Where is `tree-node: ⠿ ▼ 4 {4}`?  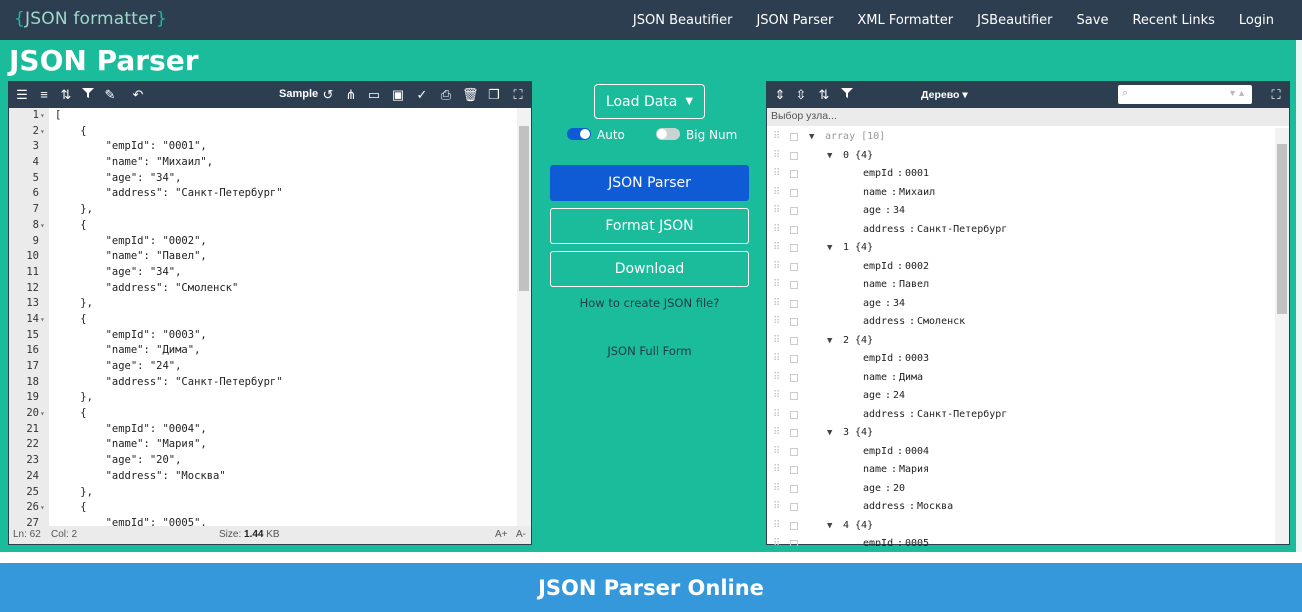 tree-node: ⠿ ▼ 4 {4} is located at coordinates (1021, 526).